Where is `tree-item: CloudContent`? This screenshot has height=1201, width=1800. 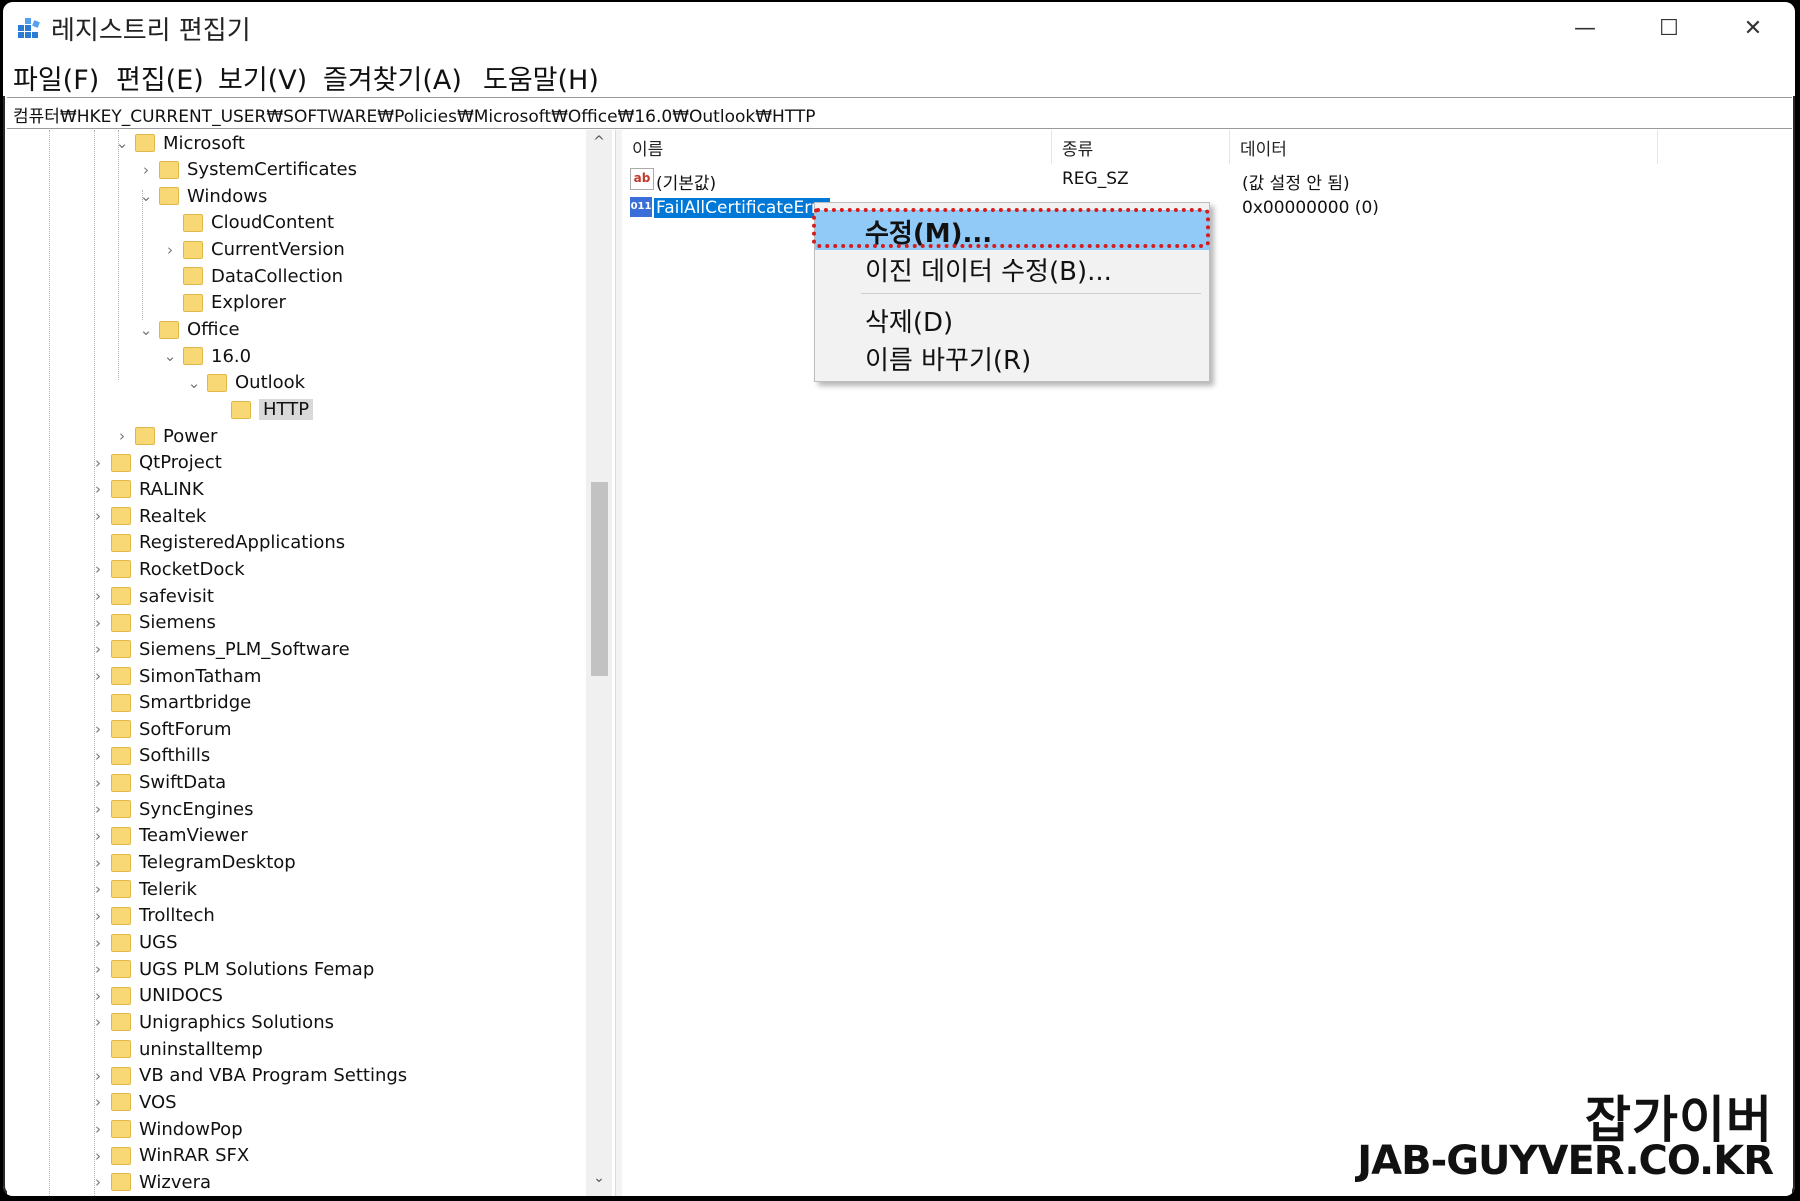
tree-item: CloudContent is located at coordinates (247, 223).